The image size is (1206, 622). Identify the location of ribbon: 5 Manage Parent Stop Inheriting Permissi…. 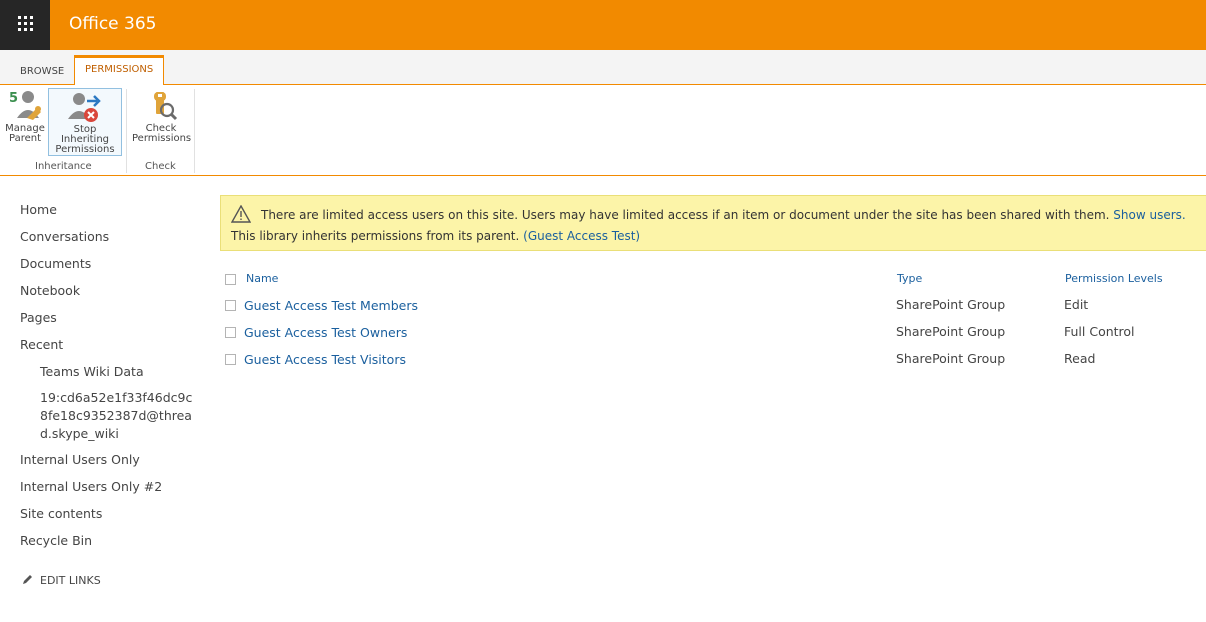
(603, 130).